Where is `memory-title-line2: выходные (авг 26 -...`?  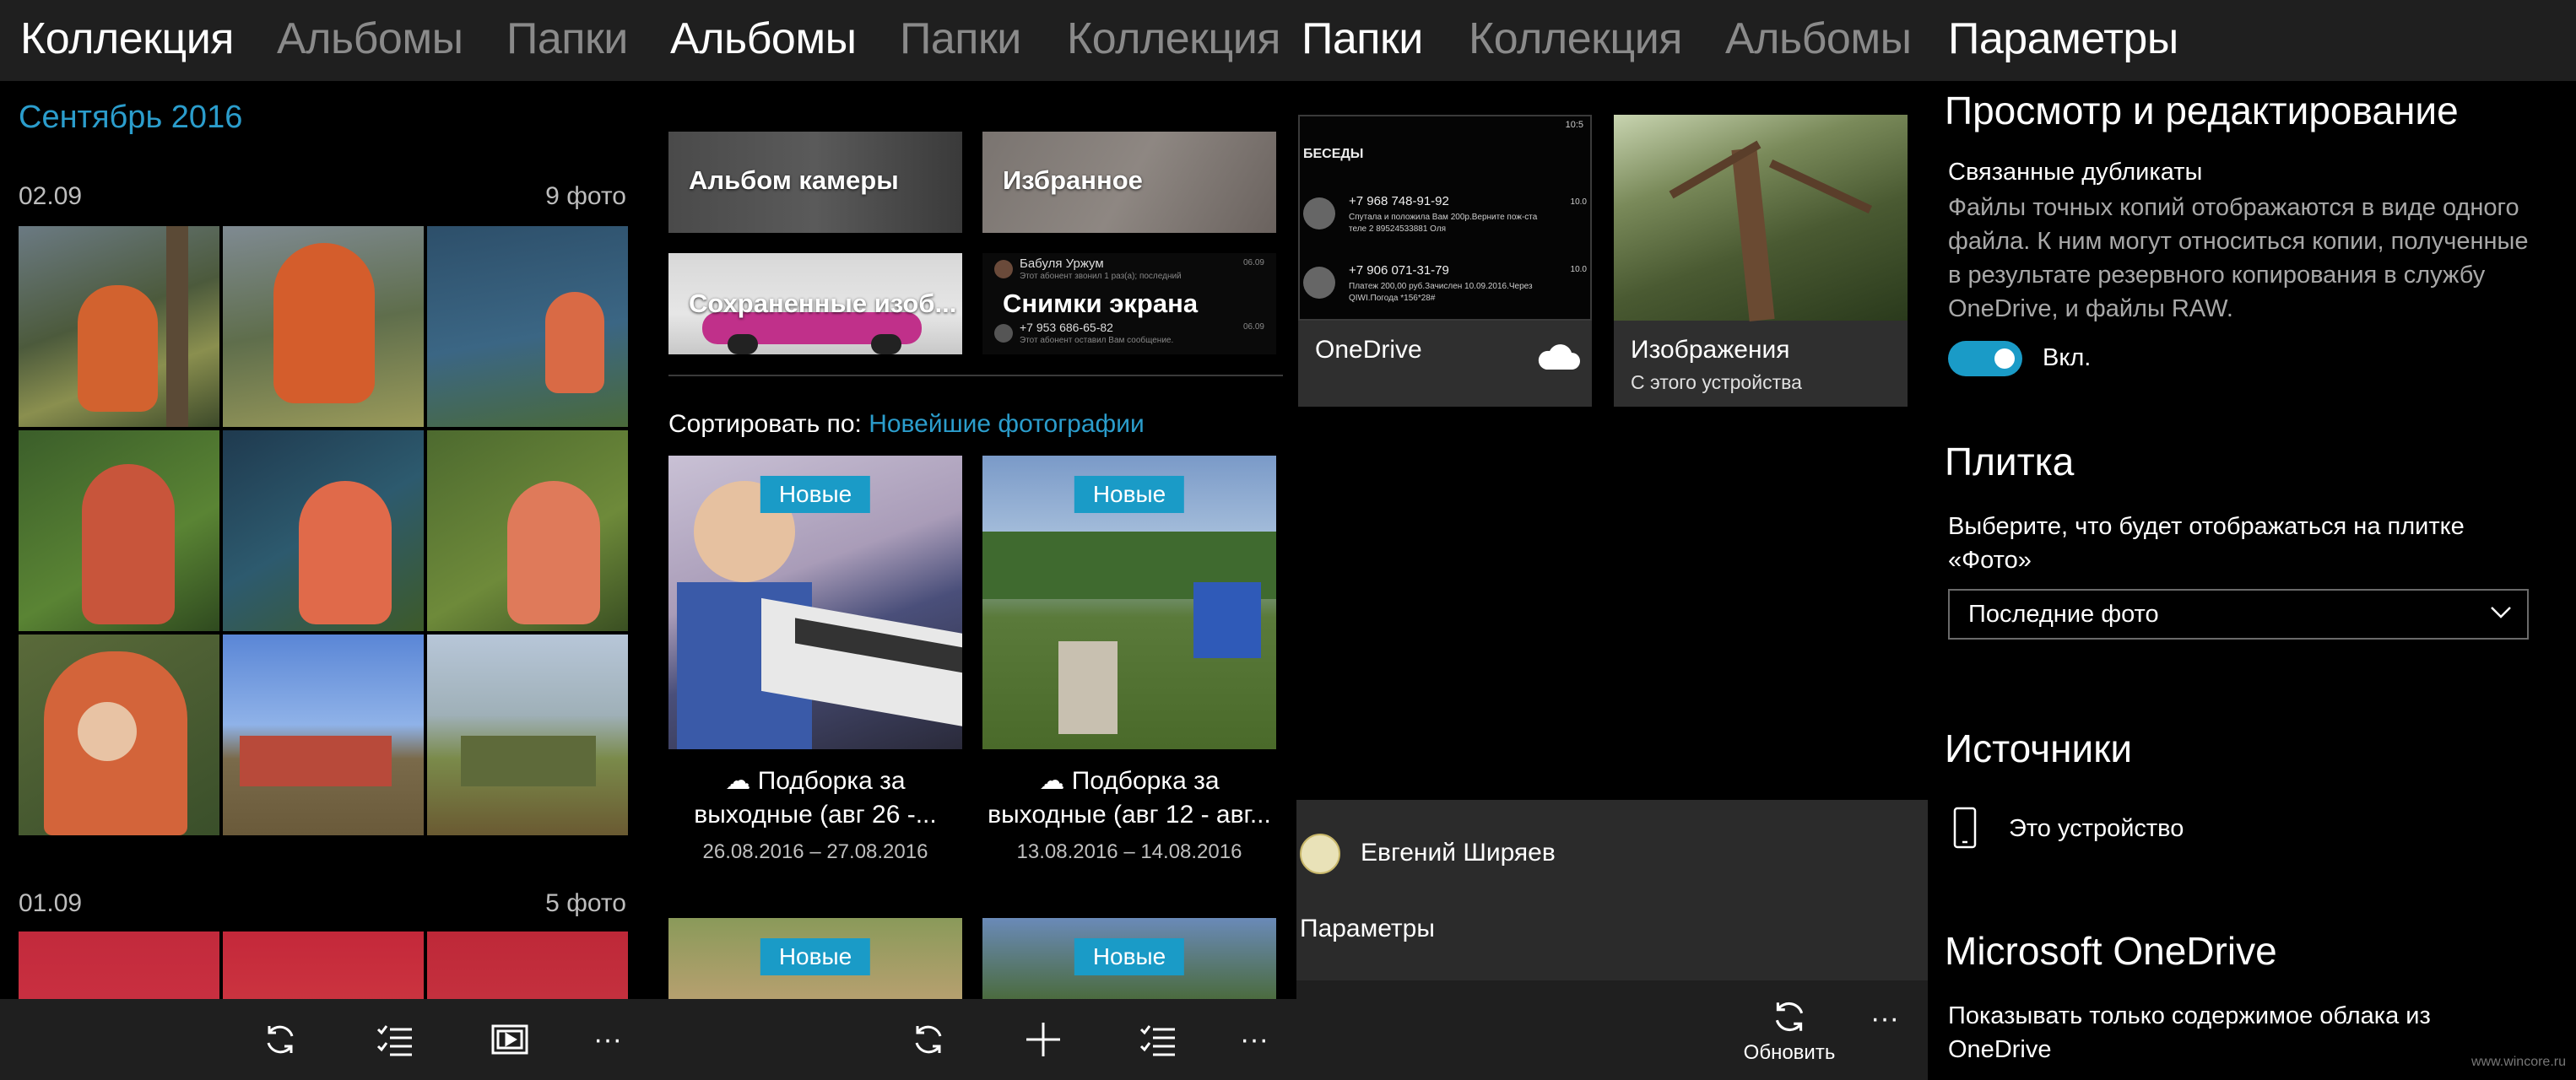
memory-title-line2: выходные (авг 26 -... is located at coordinates (815, 815).